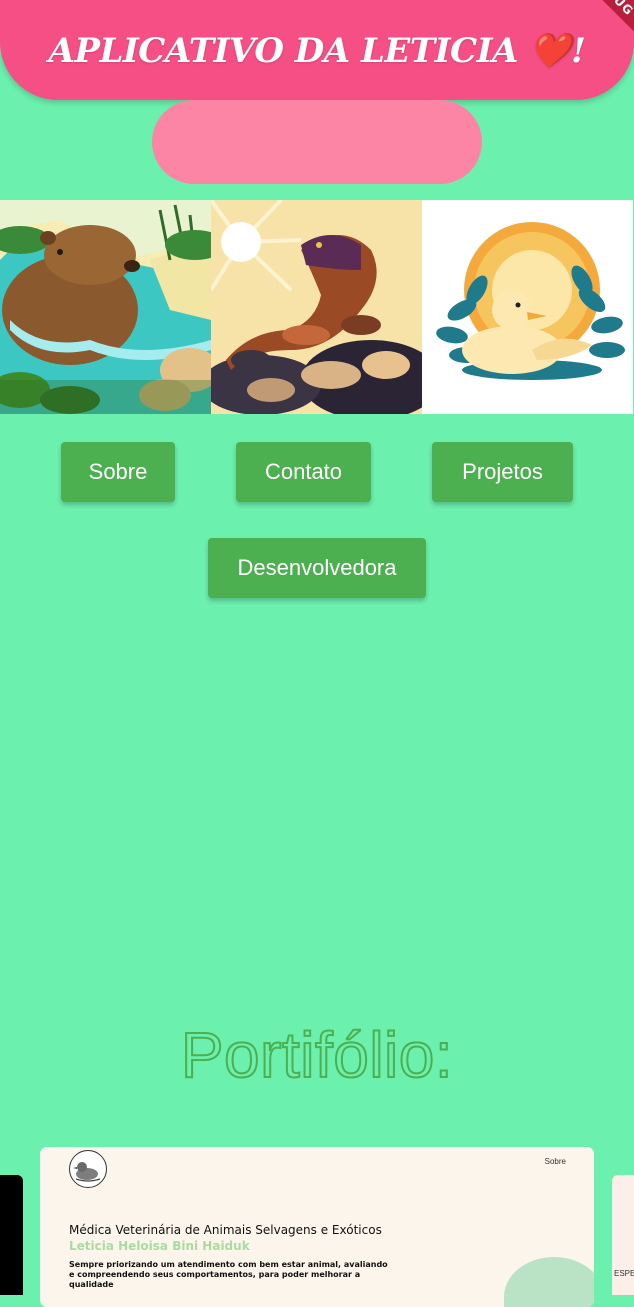 The height and width of the screenshot is (1307, 634). What do you see at coordinates (502, 472) in the screenshot?
I see `projetos-button: Projetos` at bounding box center [502, 472].